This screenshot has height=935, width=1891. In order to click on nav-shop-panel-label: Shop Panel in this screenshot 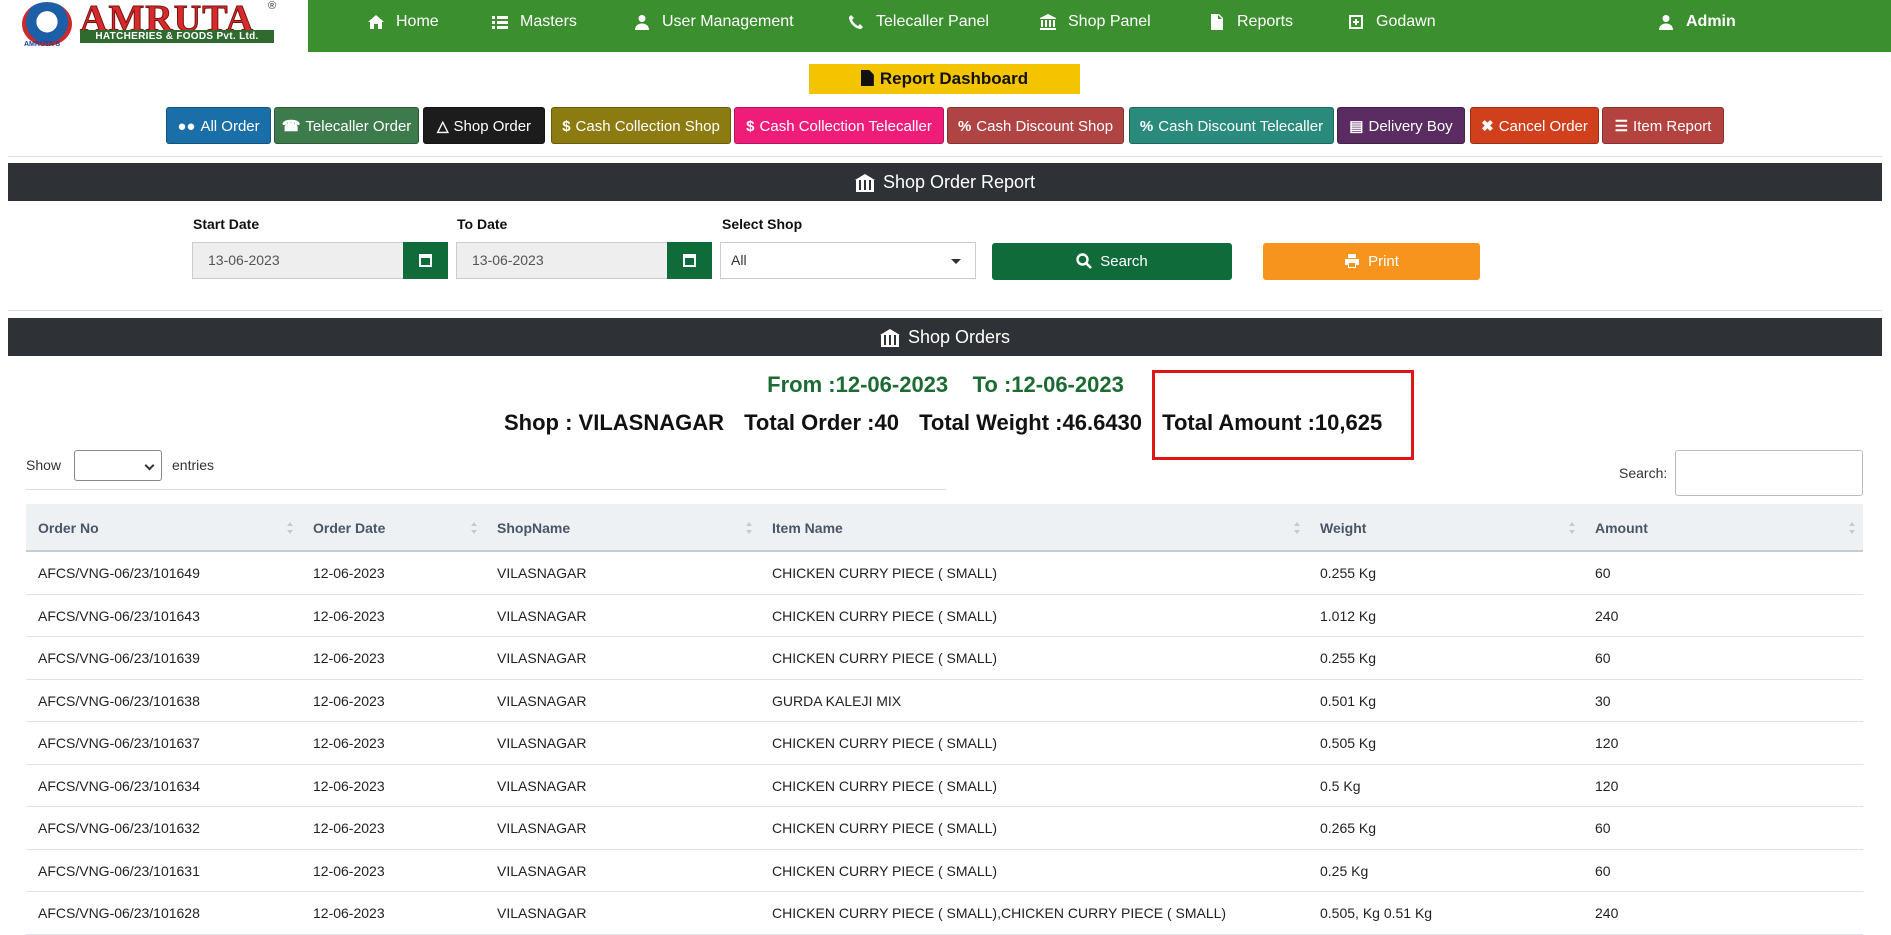, I will do `click(1109, 21)`.